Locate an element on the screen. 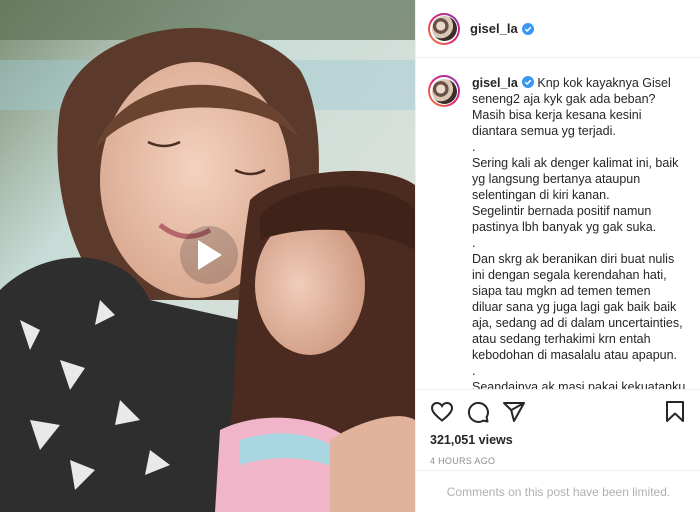 This screenshot has height=512, width=700. like-button is located at coordinates (442, 412).